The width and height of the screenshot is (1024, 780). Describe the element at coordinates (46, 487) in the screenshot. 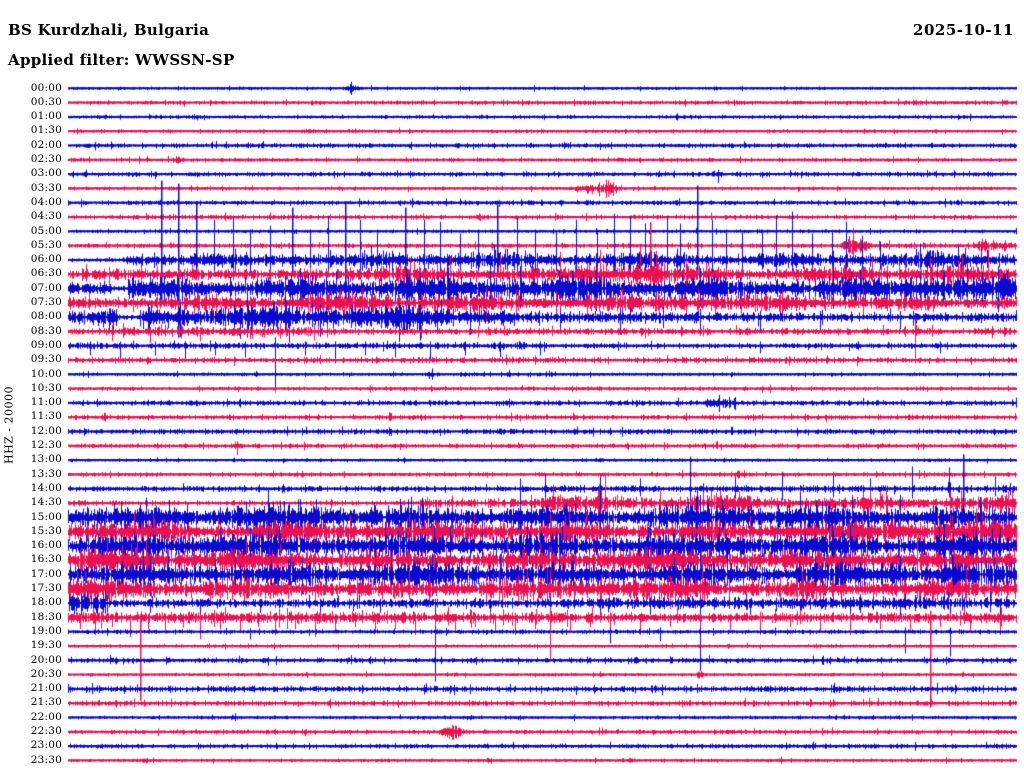

I see `time-label: 14:00` at that location.